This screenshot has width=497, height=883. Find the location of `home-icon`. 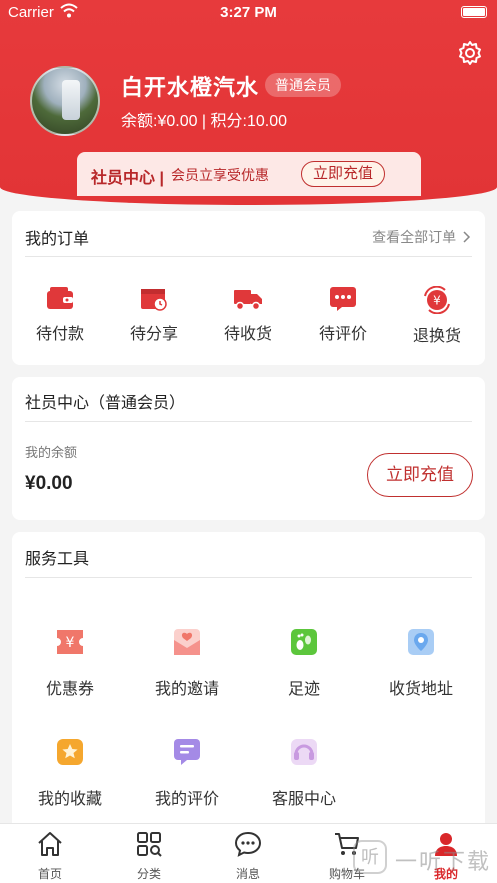

home-icon is located at coordinates (50, 844).